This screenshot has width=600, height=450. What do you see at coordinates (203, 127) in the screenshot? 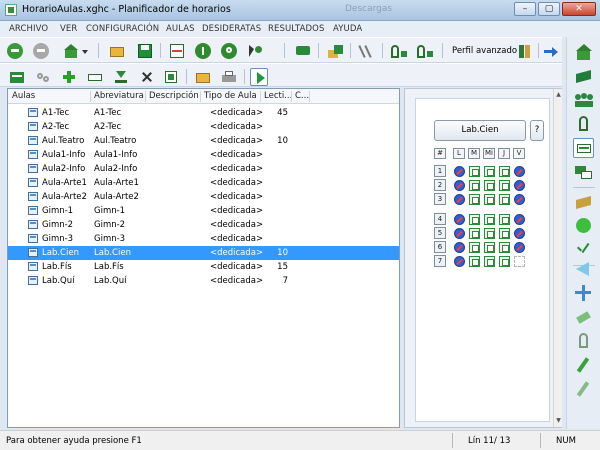
I see `table-row: A2-Tec A2-Tec <dedicada>` at bounding box center [203, 127].